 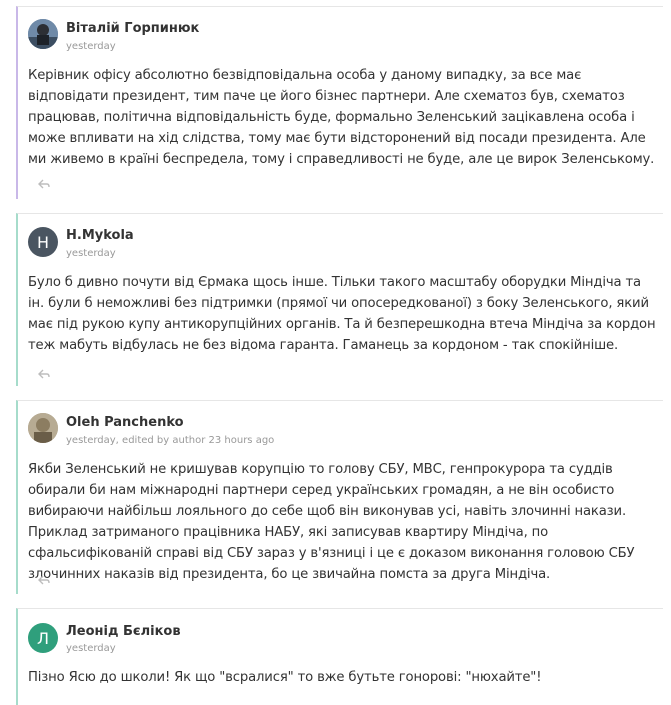 I want to click on comment-author: Леонід Бєліков, so click(x=123, y=631).